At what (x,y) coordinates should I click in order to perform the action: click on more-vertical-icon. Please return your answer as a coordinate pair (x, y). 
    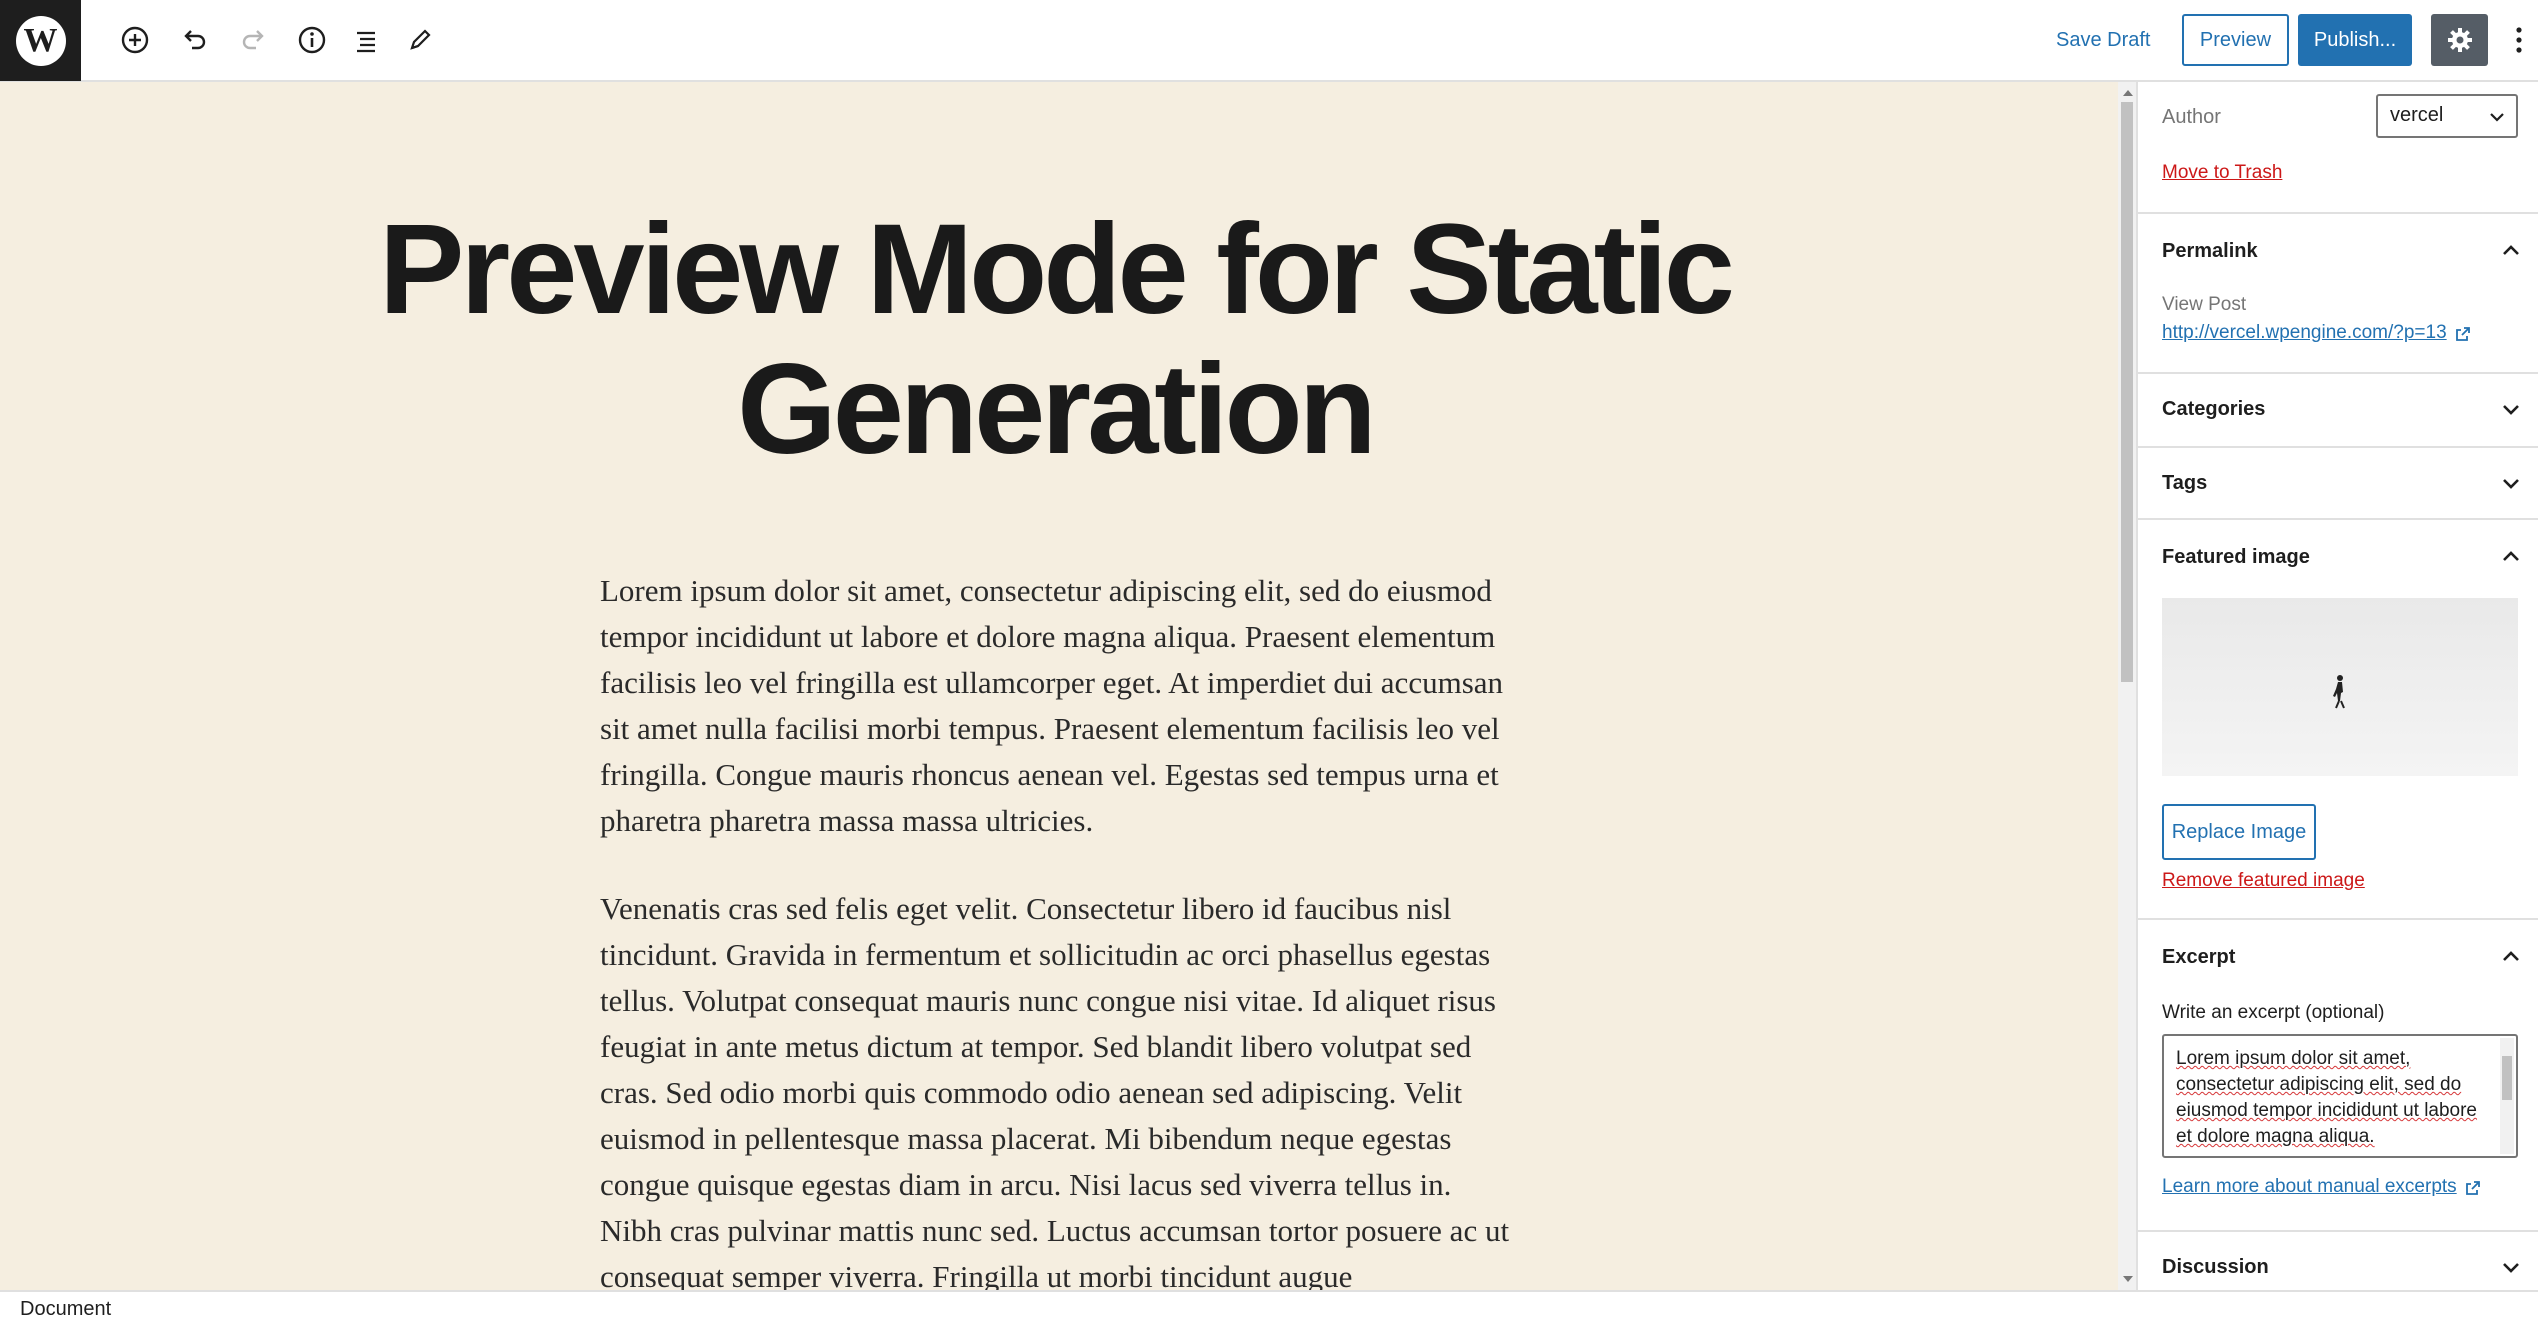
    Looking at the image, I should click on (2519, 40).